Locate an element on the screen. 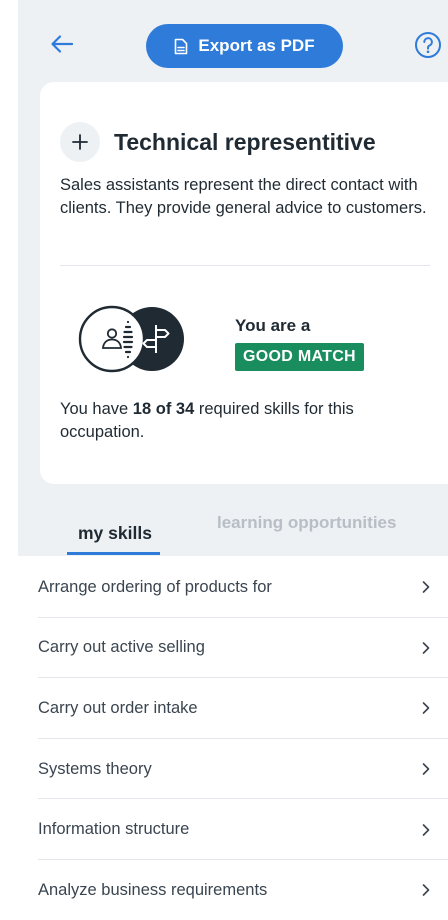 The height and width of the screenshot is (920, 448). skills-summary-prefix: You have is located at coordinates (96, 409).